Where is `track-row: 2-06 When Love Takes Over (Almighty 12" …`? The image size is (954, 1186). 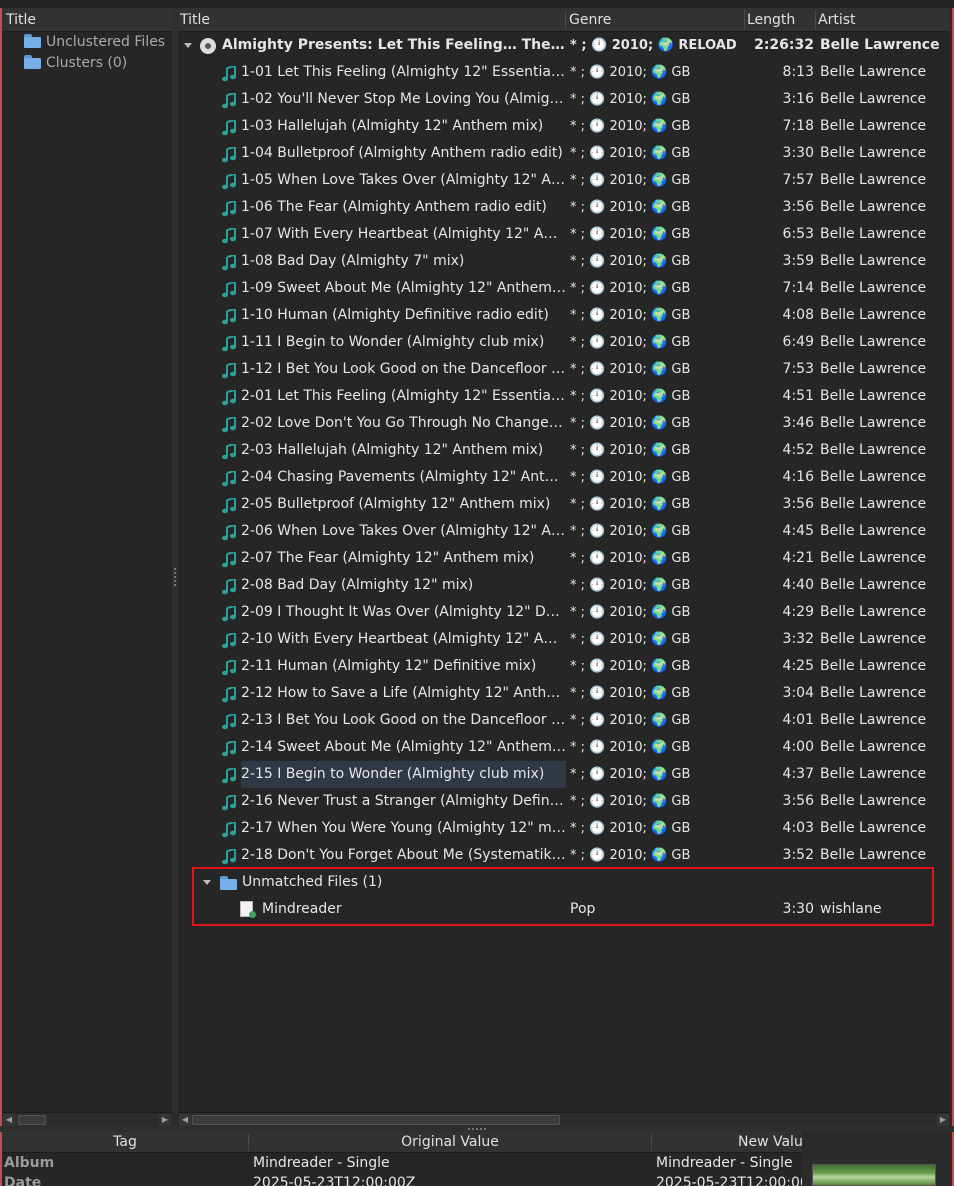
track-row: 2-06 When Love Takes Over (Almighty 12" … is located at coordinates (564, 531).